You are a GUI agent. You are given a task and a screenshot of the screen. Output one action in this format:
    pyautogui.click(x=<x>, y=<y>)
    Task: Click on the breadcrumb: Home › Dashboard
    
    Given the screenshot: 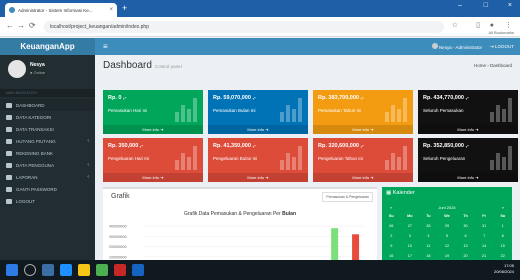 What is the action you would take?
    pyautogui.click(x=493, y=65)
    